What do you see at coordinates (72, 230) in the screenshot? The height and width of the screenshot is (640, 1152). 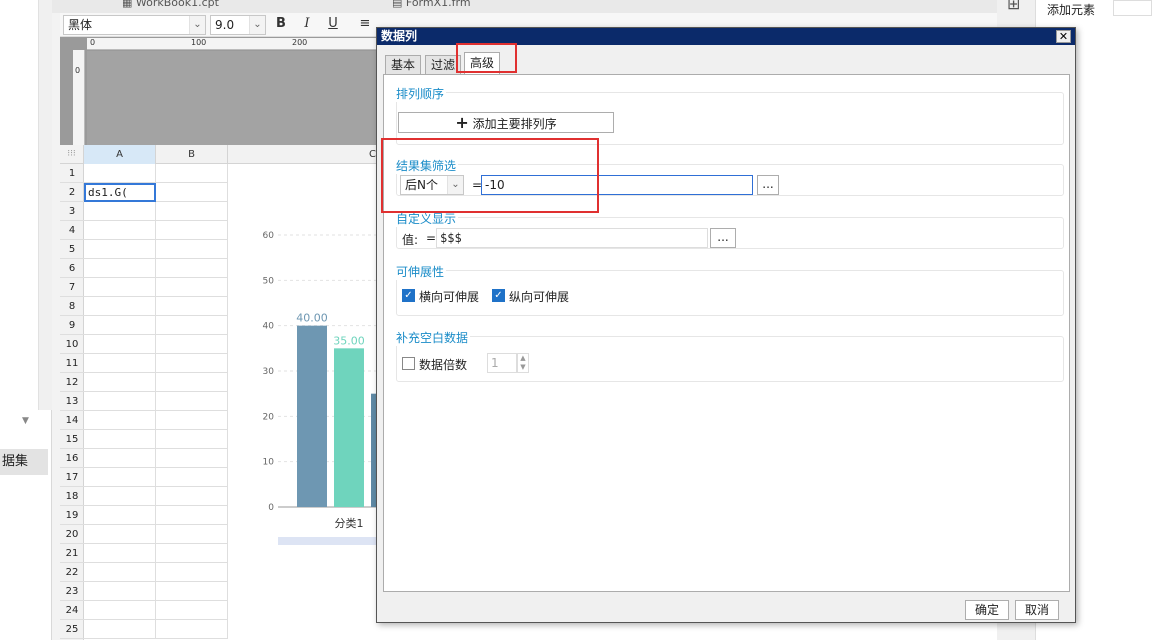 I see `row-header-4: 4` at bounding box center [72, 230].